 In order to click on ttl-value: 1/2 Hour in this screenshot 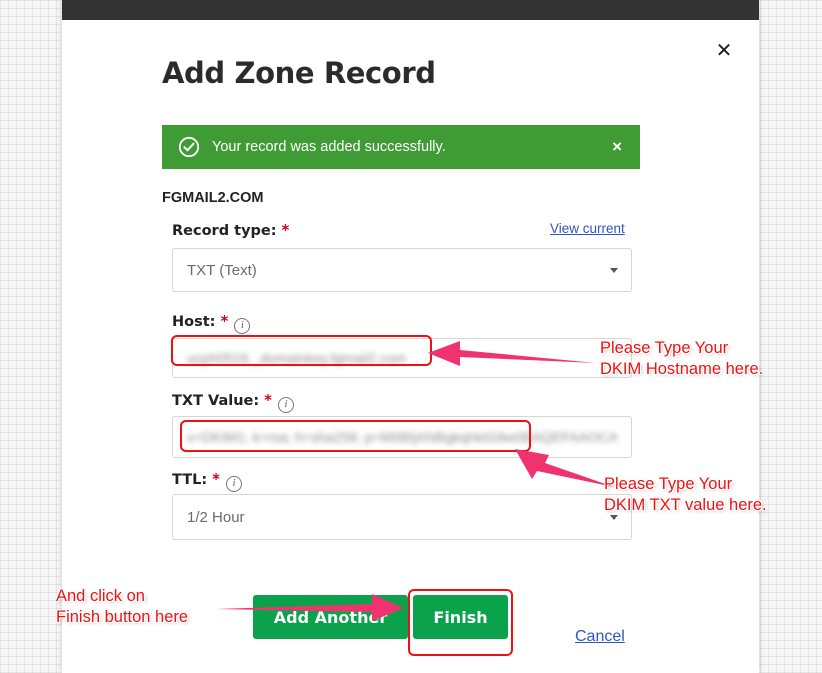, I will do `click(216, 517)`.